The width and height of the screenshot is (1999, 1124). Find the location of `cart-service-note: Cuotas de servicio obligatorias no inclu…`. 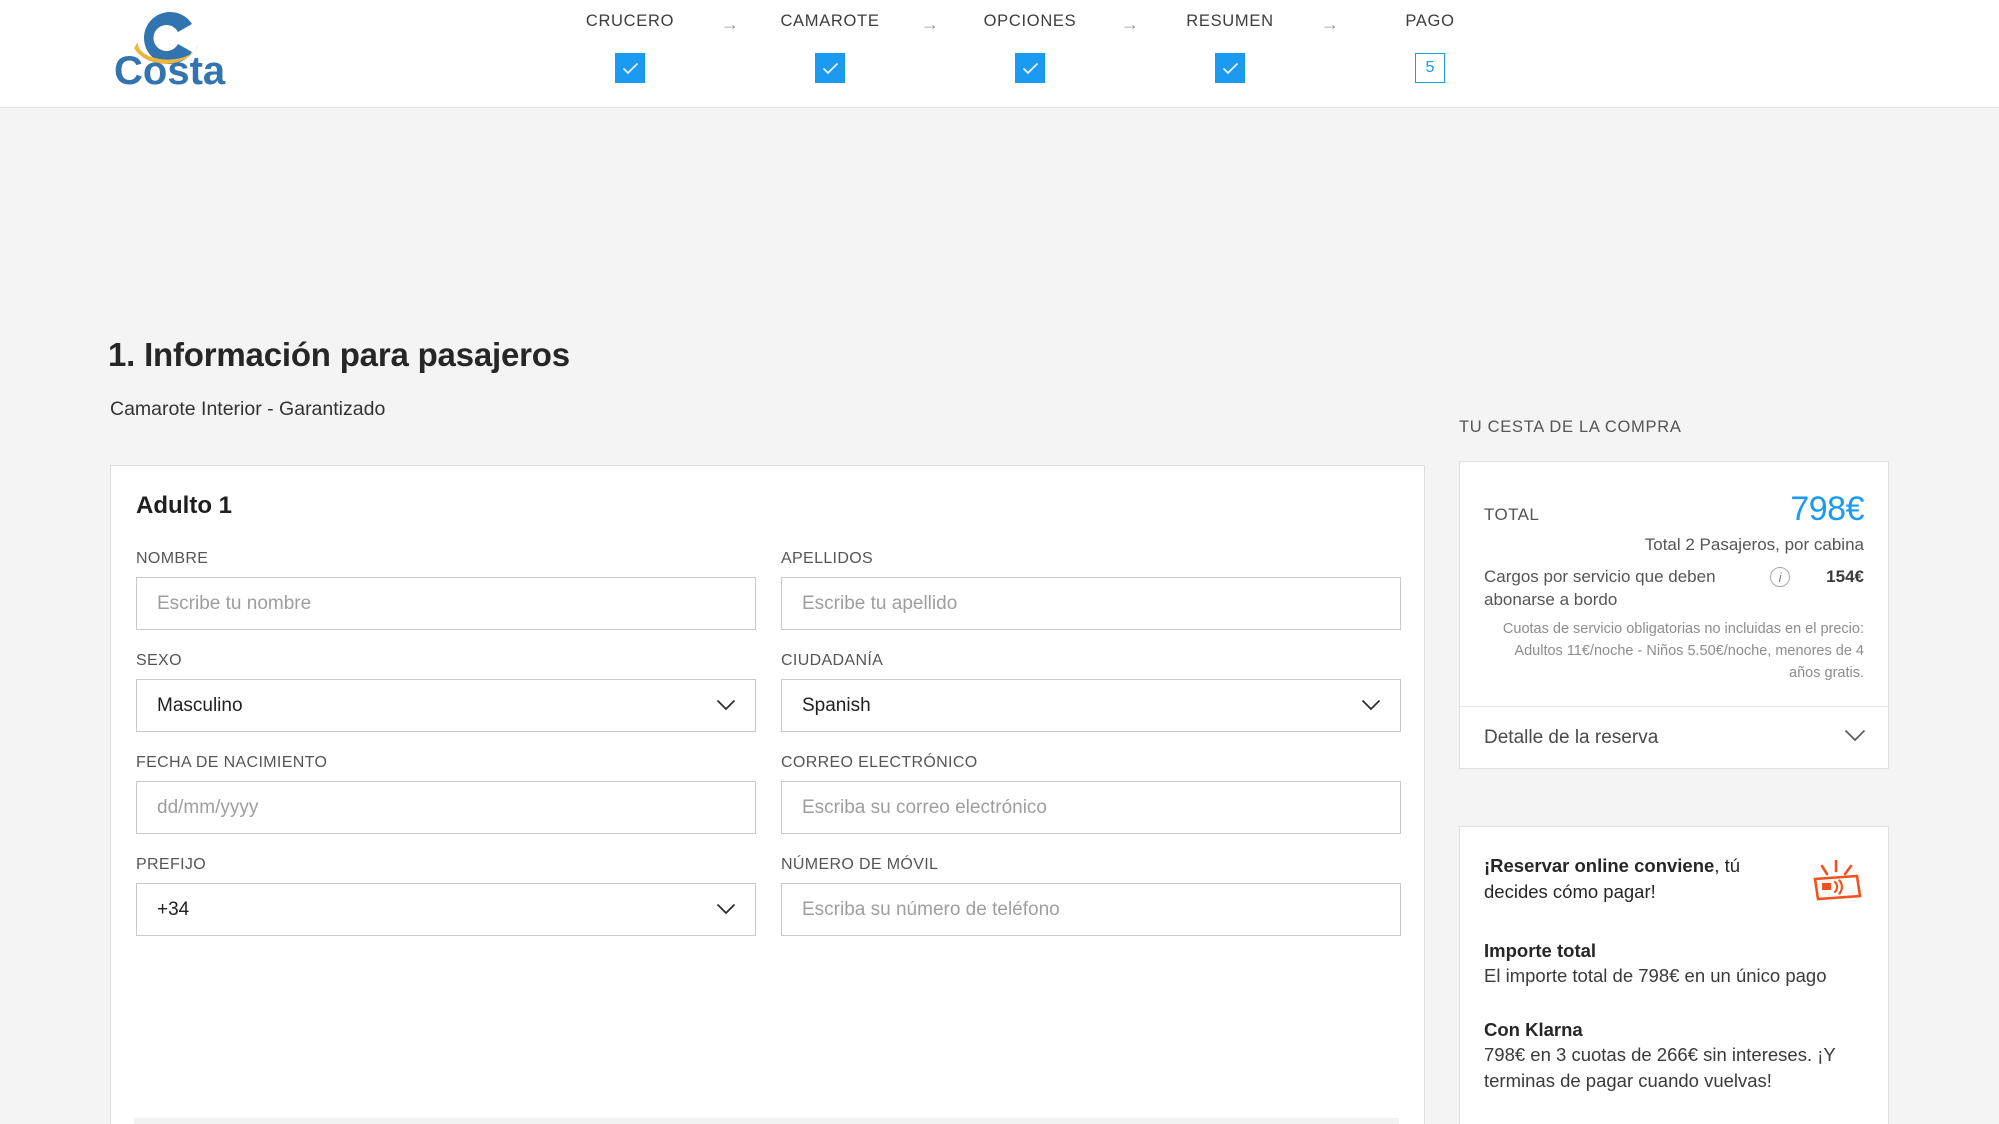

cart-service-note: Cuotas de servicio obligatorias no inclu… is located at coordinates (1683, 651).